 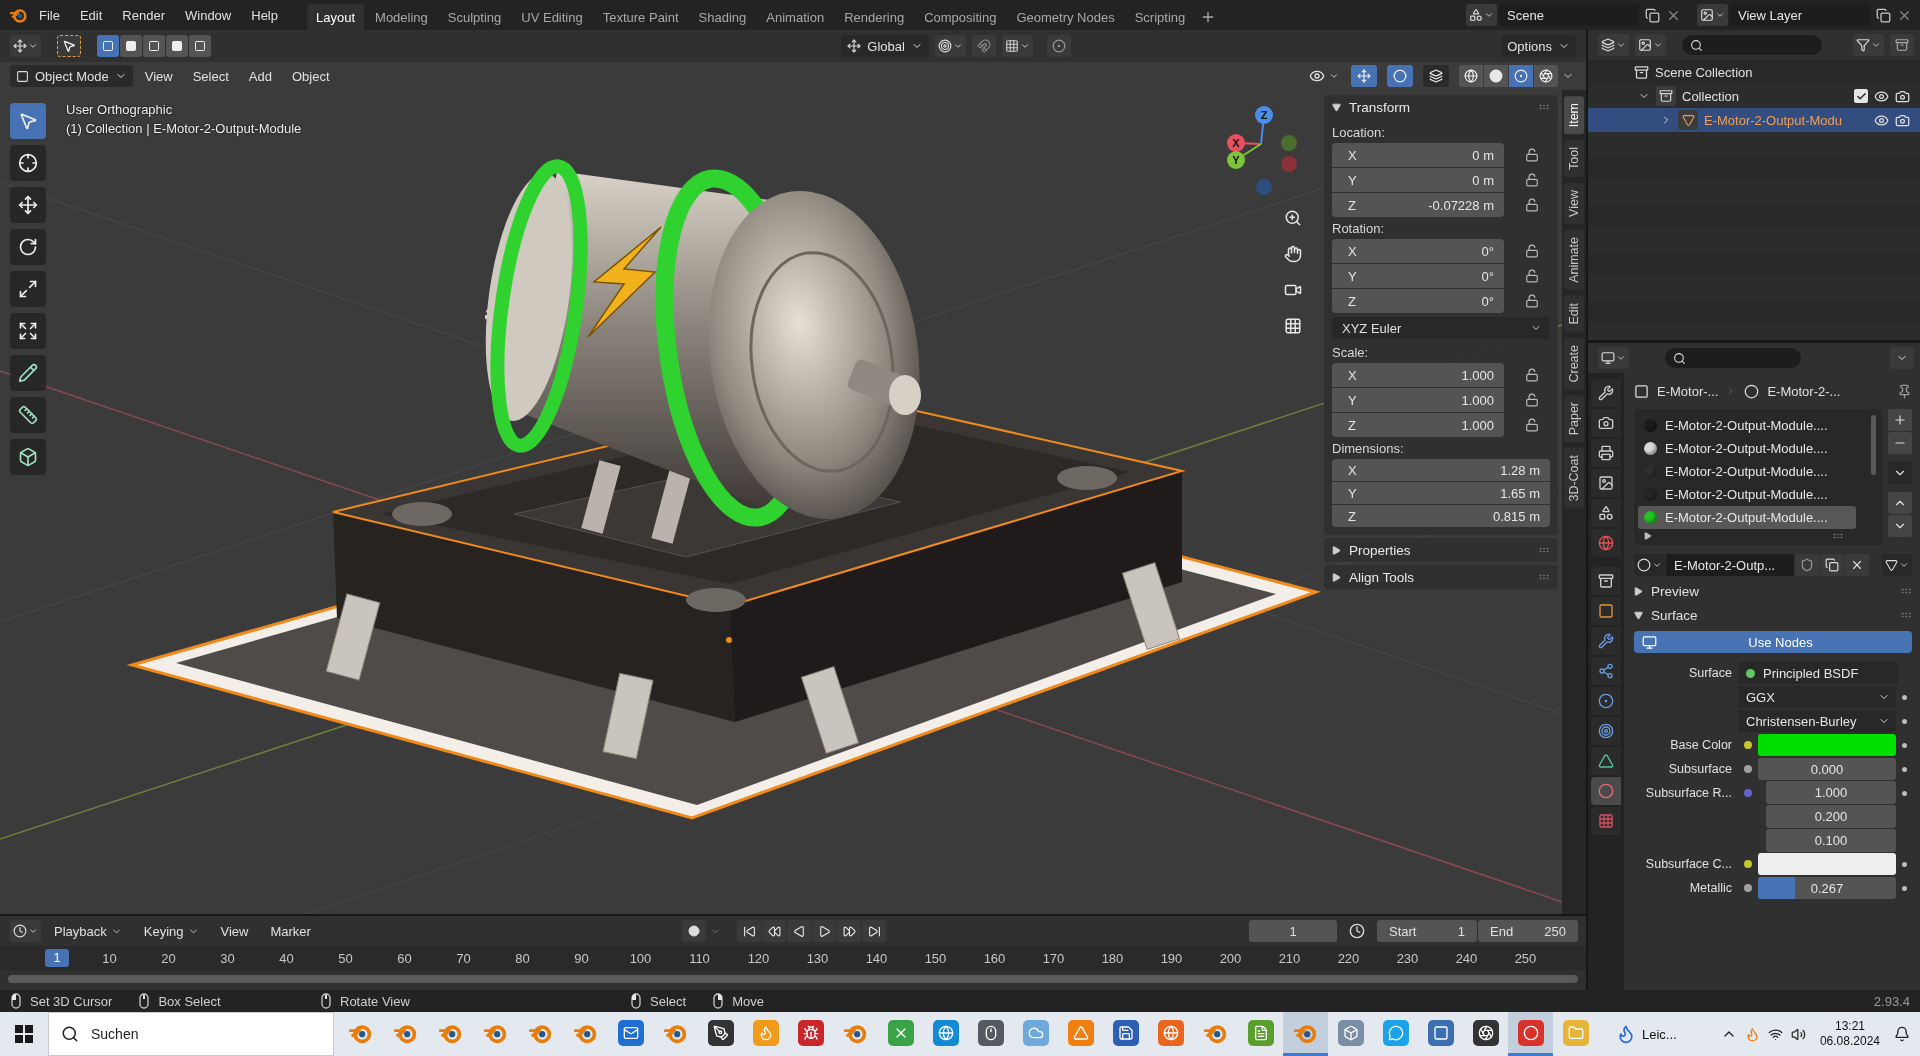 What do you see at coordinates (1368, 449) in the screenshot?
I see `group-label: Dimensions:` at bounding box center [1368, 449].